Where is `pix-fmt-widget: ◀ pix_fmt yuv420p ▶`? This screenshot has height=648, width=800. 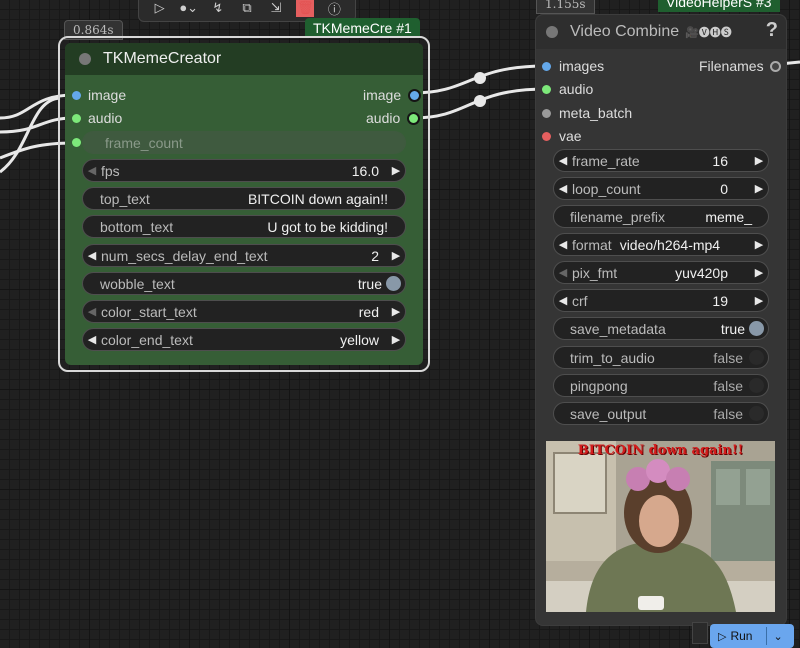 pix-fmt-widget: ◀ pix_fmt yuv420p ▶ is located at coordinates (661, 272).